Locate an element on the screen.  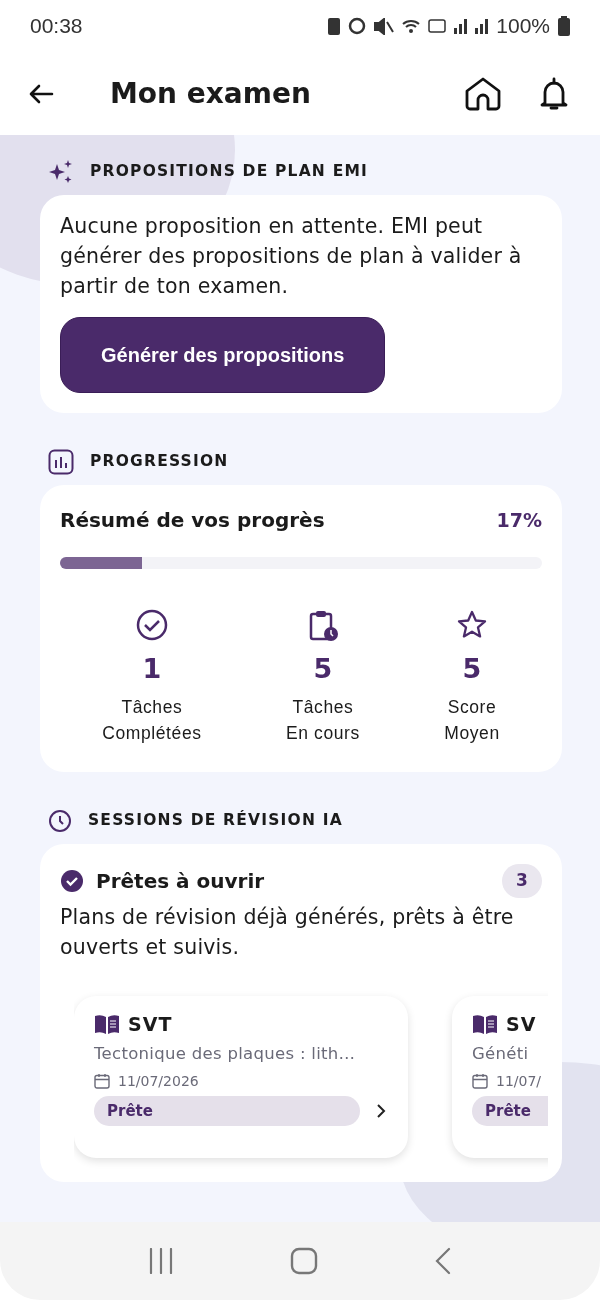
star-icon is located at coordinates (472, 625).